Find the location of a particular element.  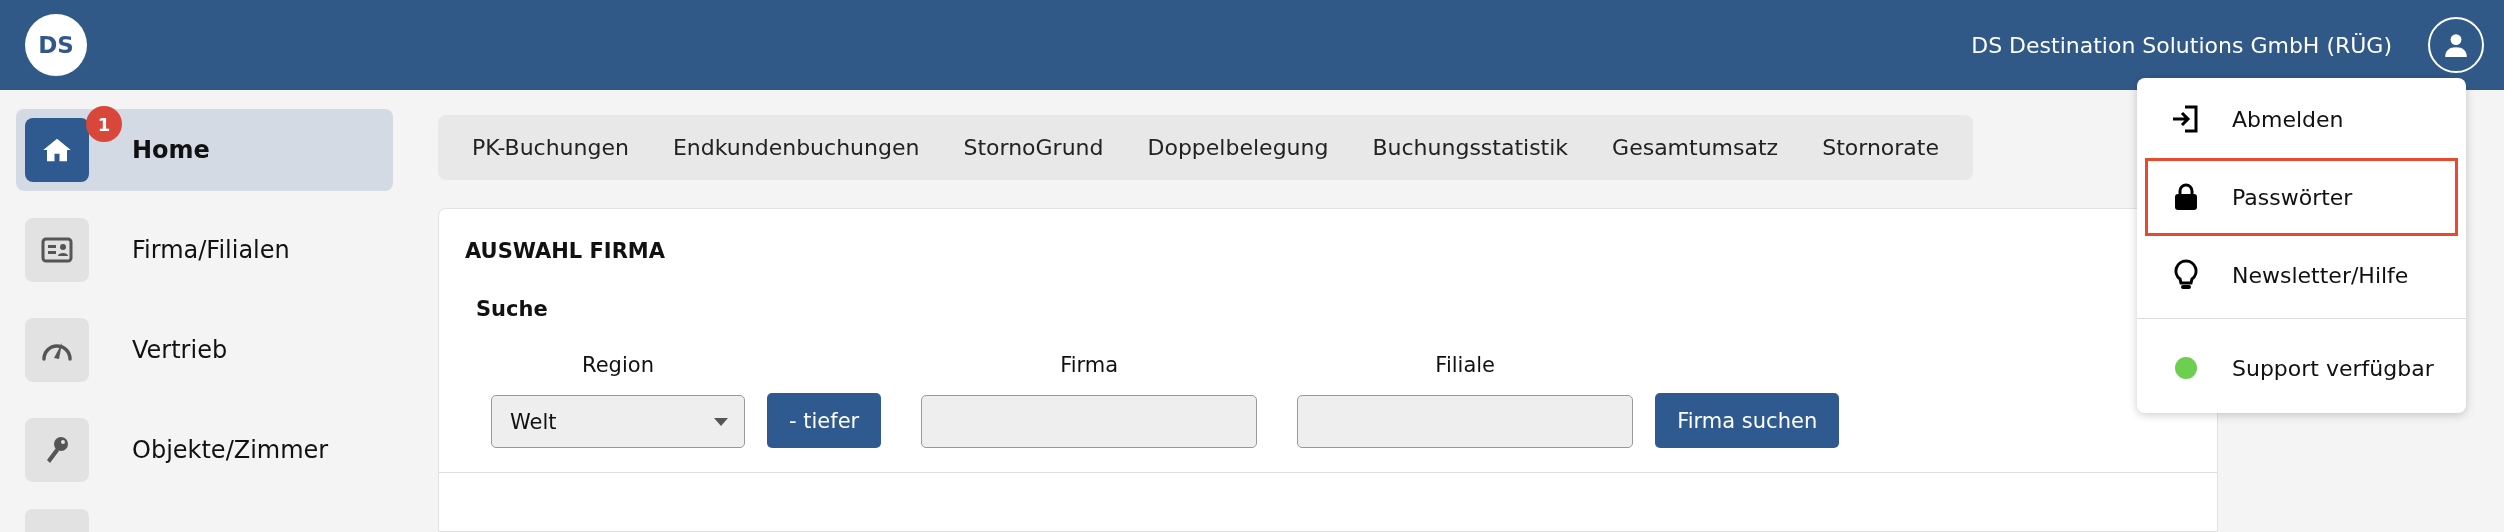

menu-item: Support verfügbar is located at coordinates (2301, 368).